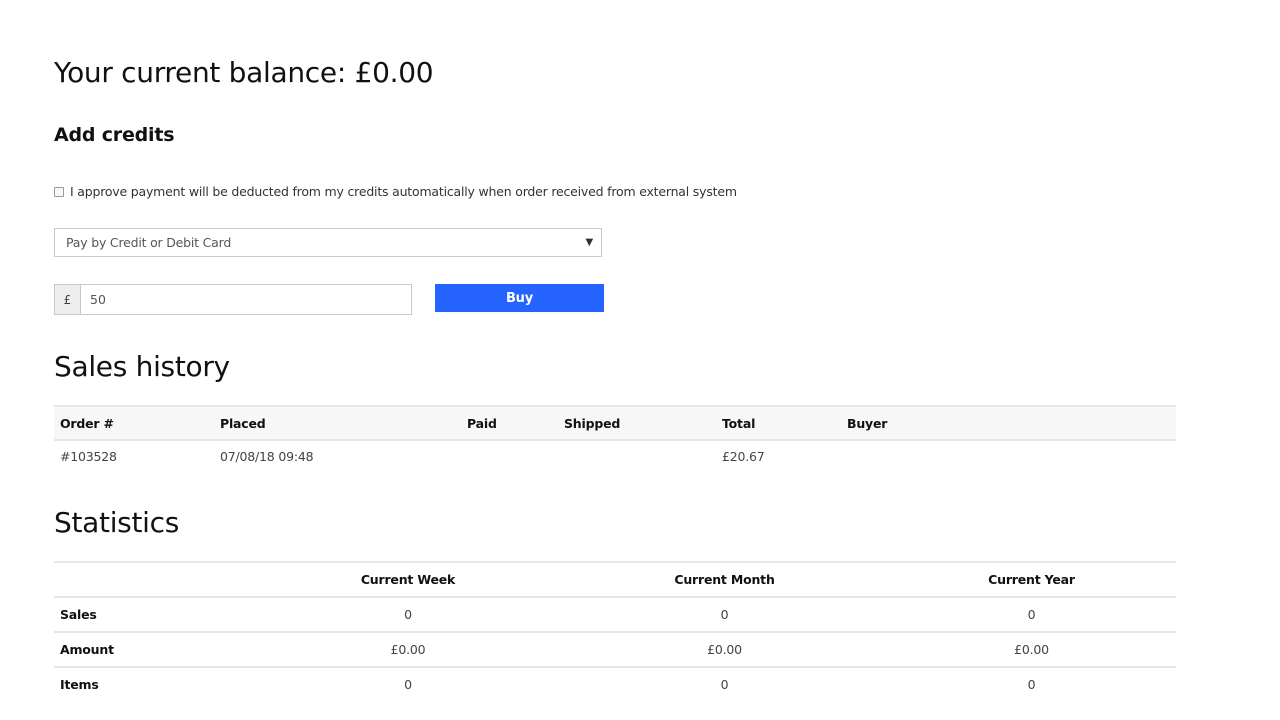 The image size is (1280, 720). What do you see at coordinates (724, 684) in the screenshot?
I see `items-month: 0` at bounding box center [724, 684].